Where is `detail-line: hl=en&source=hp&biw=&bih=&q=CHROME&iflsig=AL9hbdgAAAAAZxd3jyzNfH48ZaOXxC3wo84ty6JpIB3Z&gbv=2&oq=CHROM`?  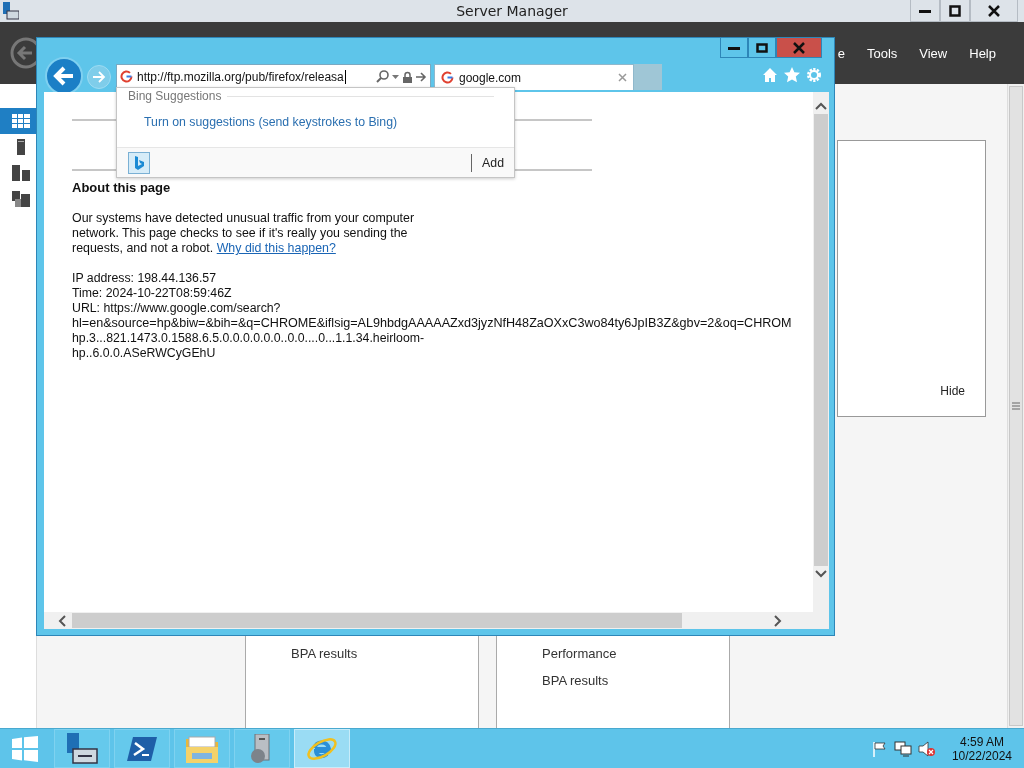
detail-line: hl=en&source=hp&biw=&bih=&q=CHROME&iflsig=AL9hbdgAAAAAZxd3jyzNfH48ZaOXxC3wo84ty6JpIB3Z&gbv=2&oq=CHROM is located at coordinates (432, 323).